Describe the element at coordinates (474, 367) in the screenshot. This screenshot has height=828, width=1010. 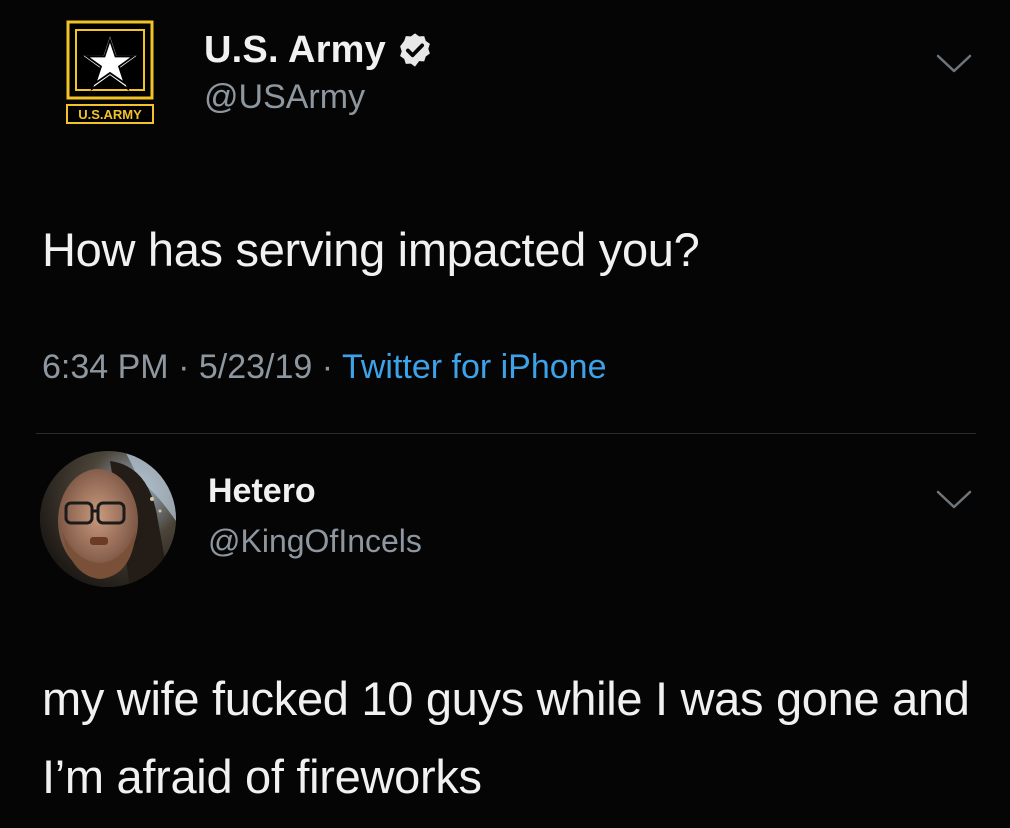
I see `tweet-source-link: Twitter for iPhone` at that location.